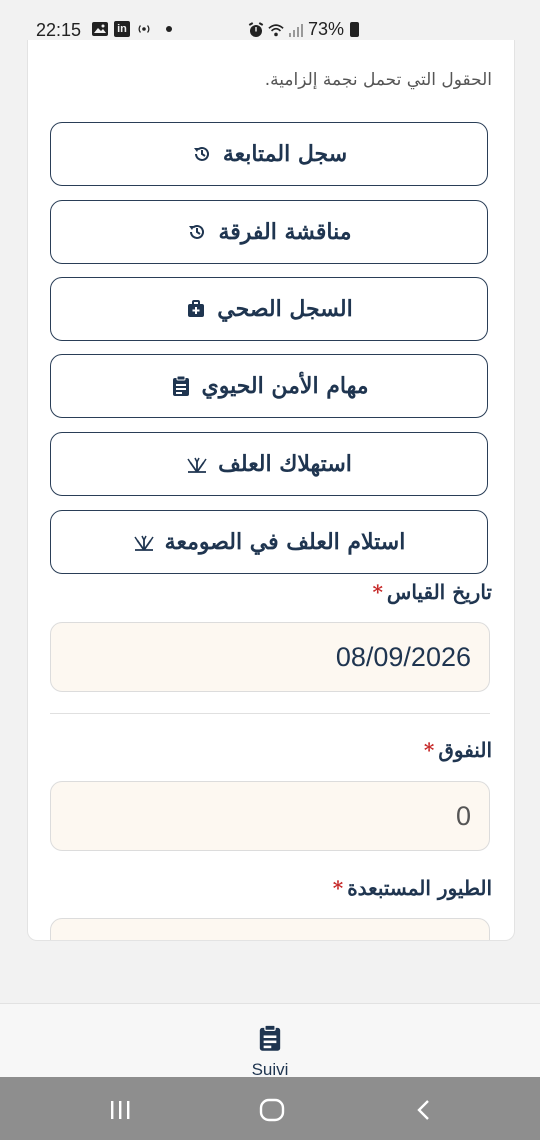  I want to click on team-discussion-button: مناقشة الفرقة, so click(269, 232).